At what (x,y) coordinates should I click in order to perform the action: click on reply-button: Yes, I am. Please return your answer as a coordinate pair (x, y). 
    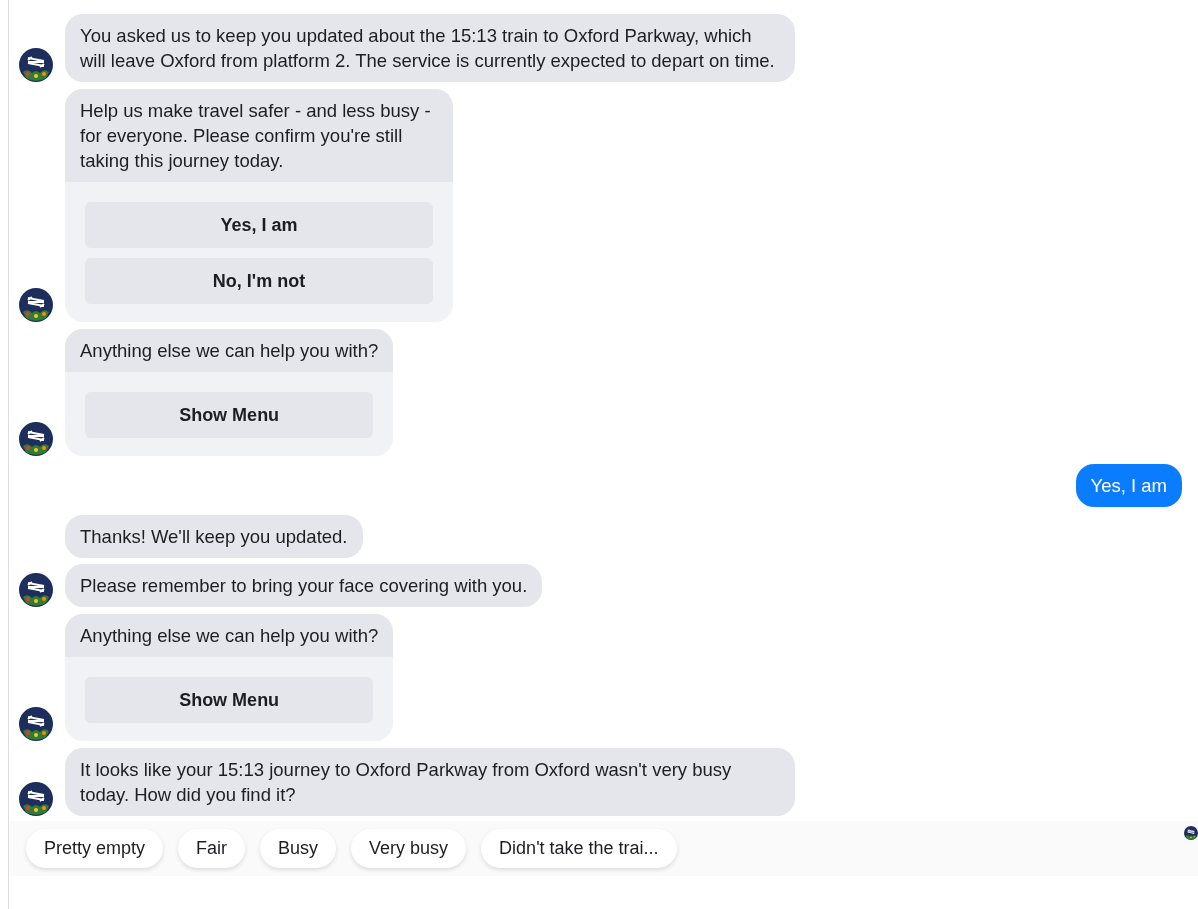
    Looking at the image, I should click on (259, 225).